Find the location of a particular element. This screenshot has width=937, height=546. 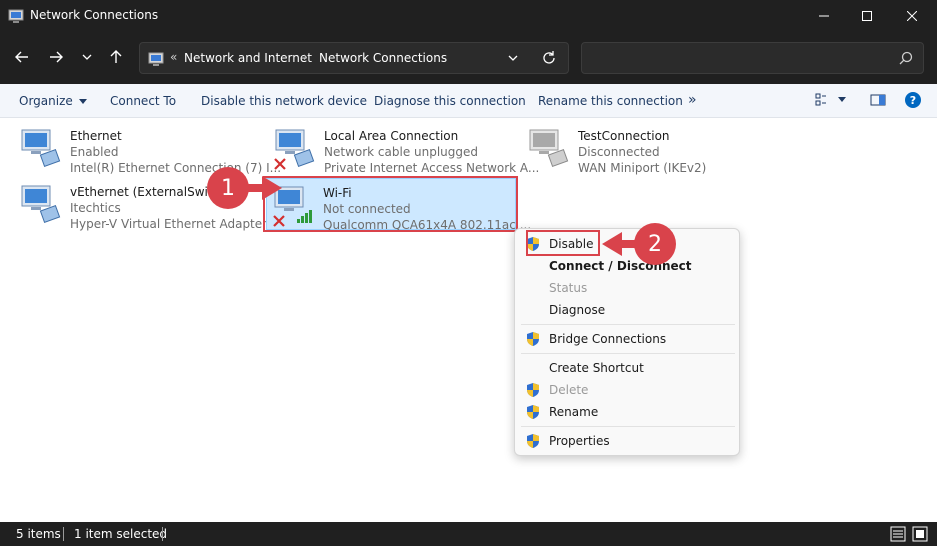

arrow-left-icon is located at coordinates (21, 57).